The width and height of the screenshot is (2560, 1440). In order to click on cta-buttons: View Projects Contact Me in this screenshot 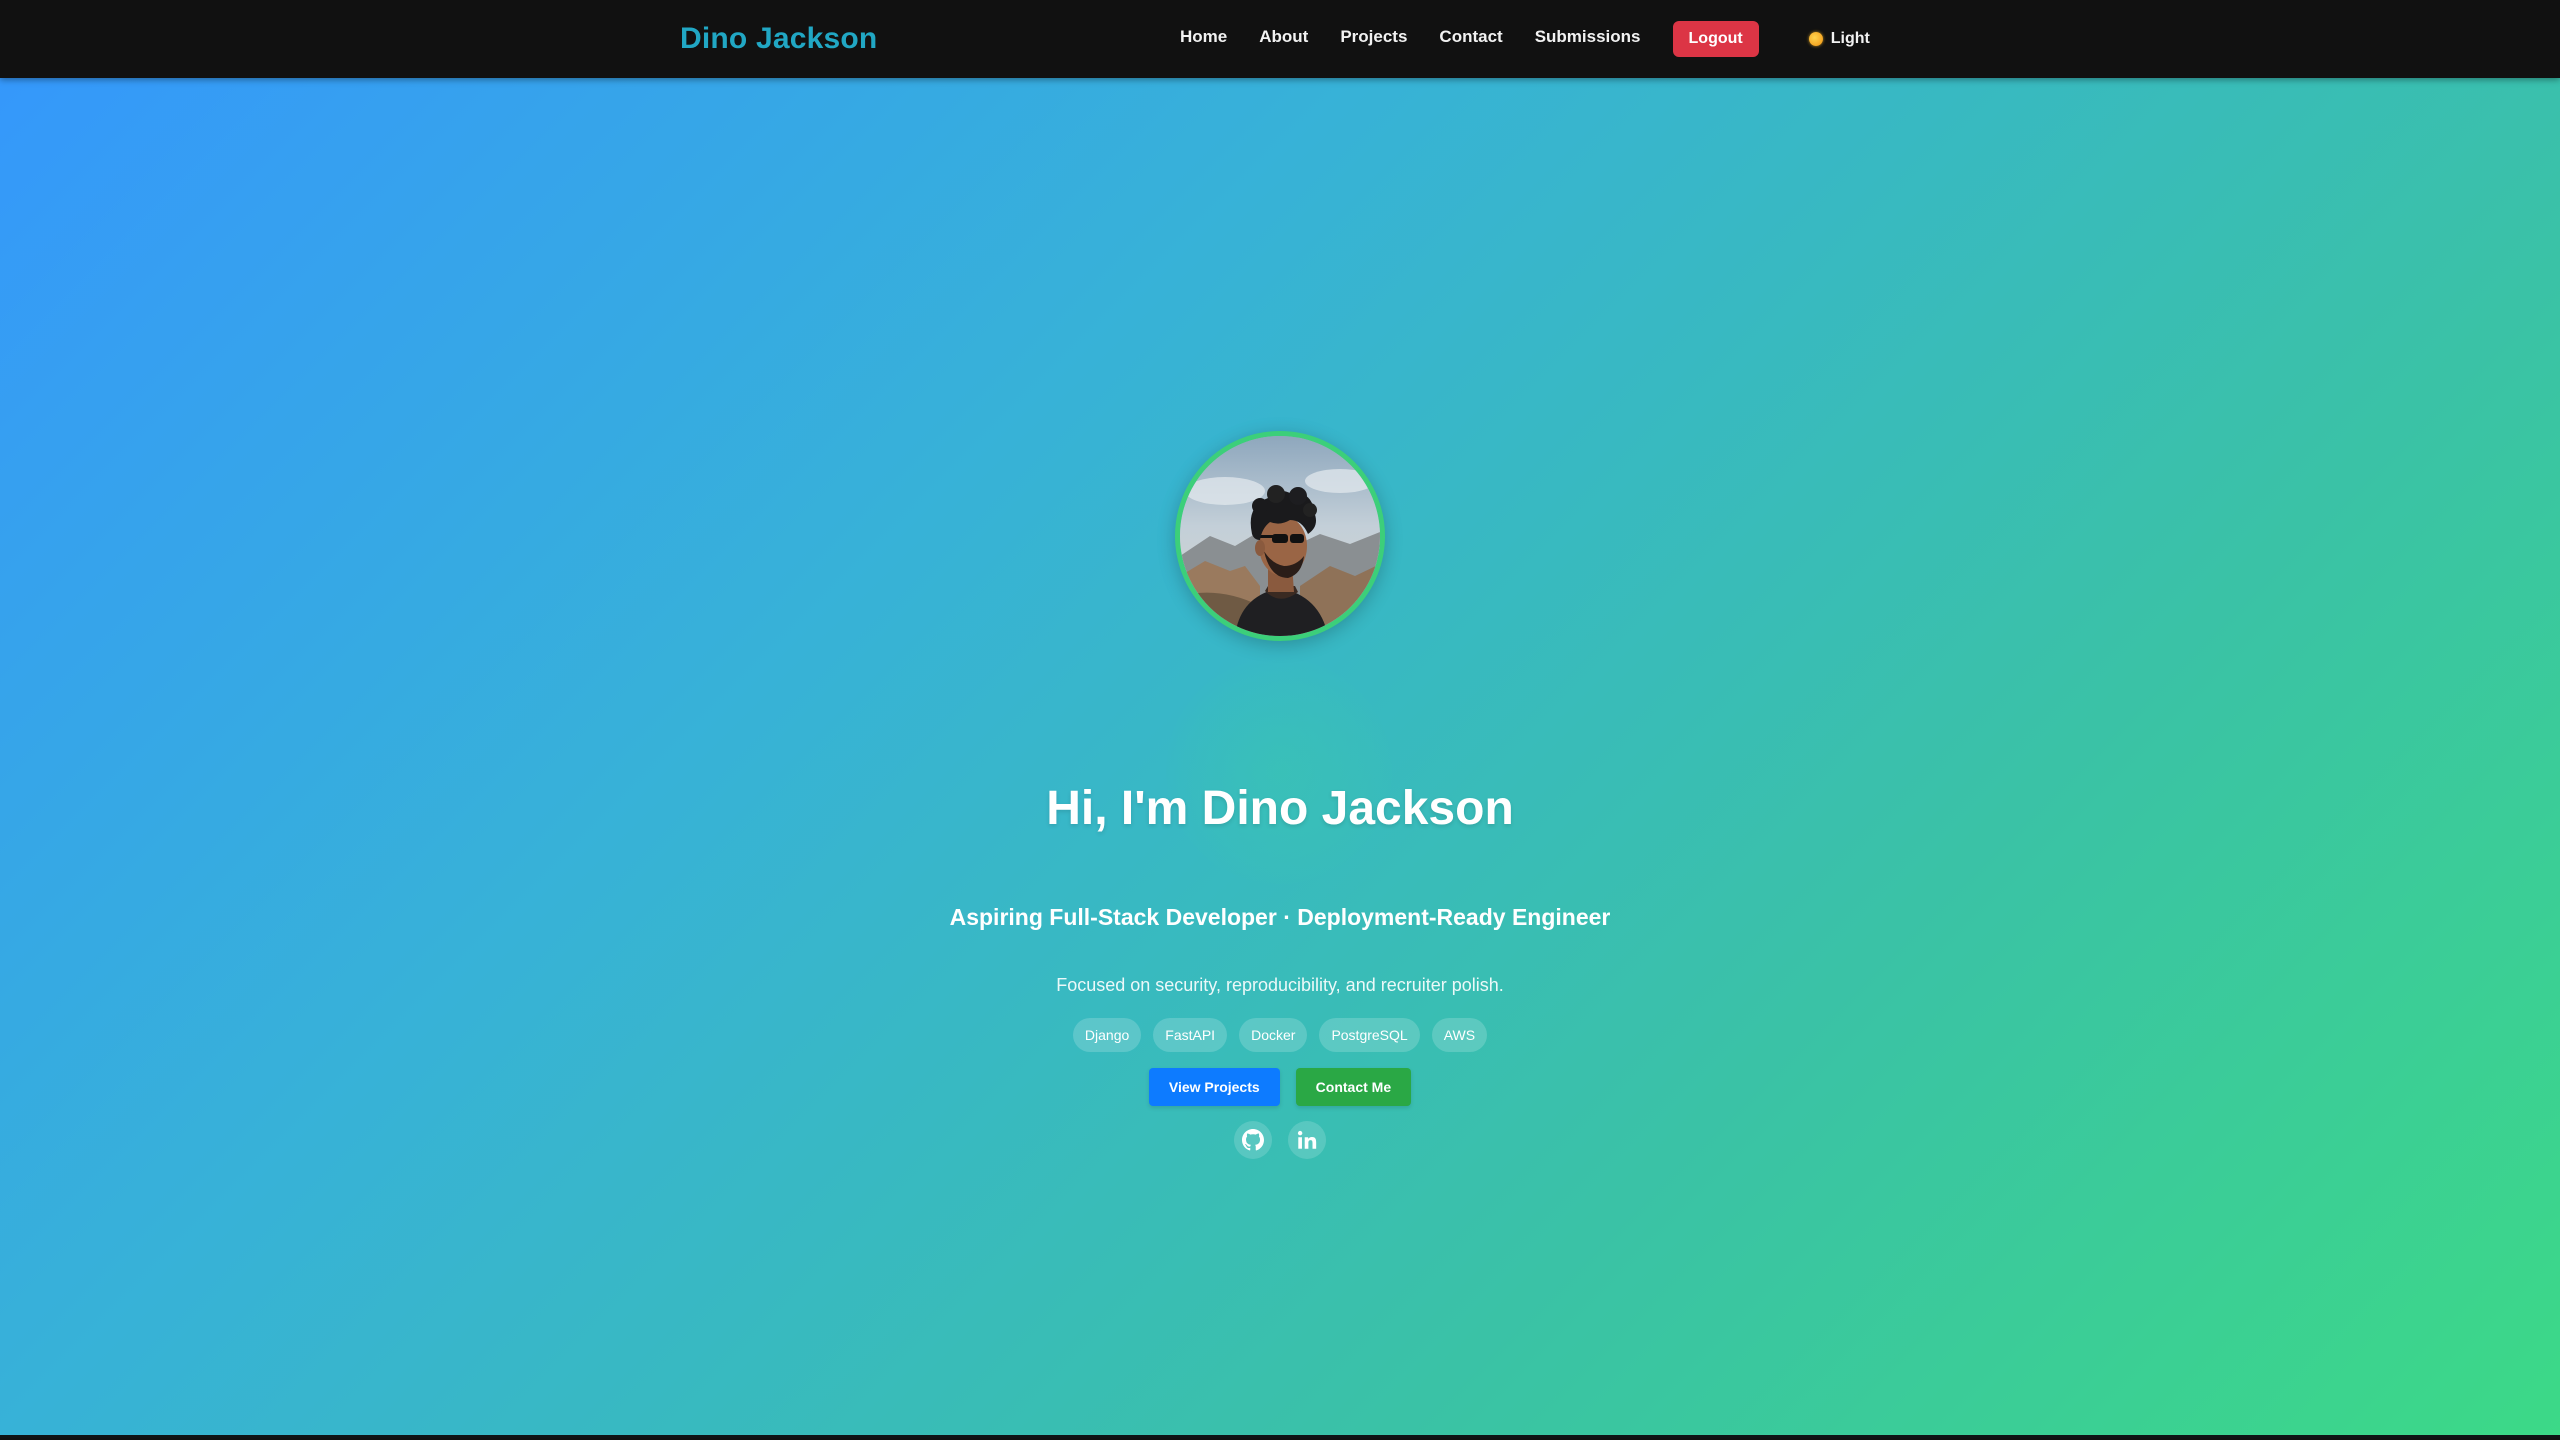, I will do `click(1280, 1087)`.